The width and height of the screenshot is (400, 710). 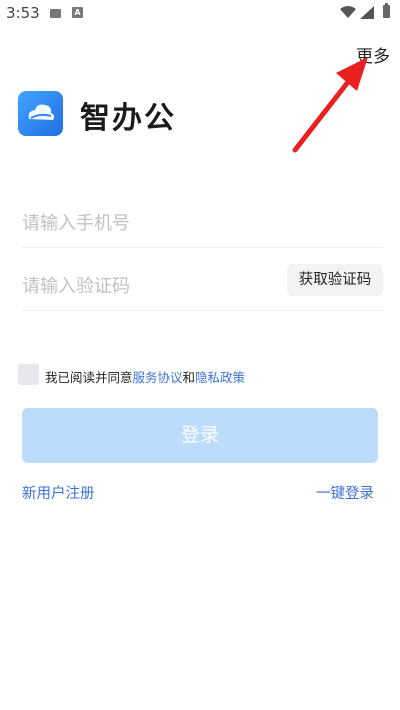 I want to click on verification-code-input, so click(x=142, y=286).